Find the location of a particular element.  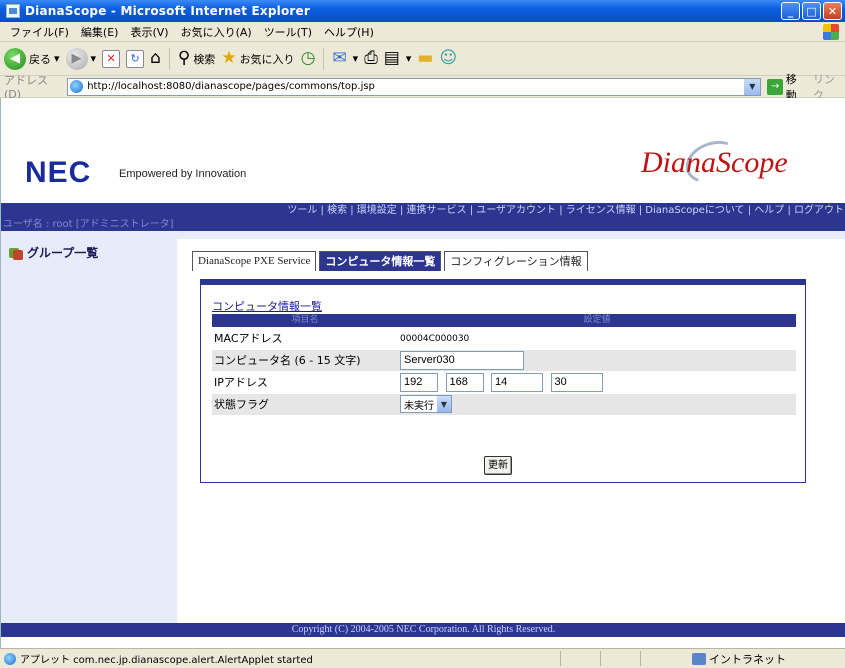

history-icon: ◷ is located at coordinates (308, 58).